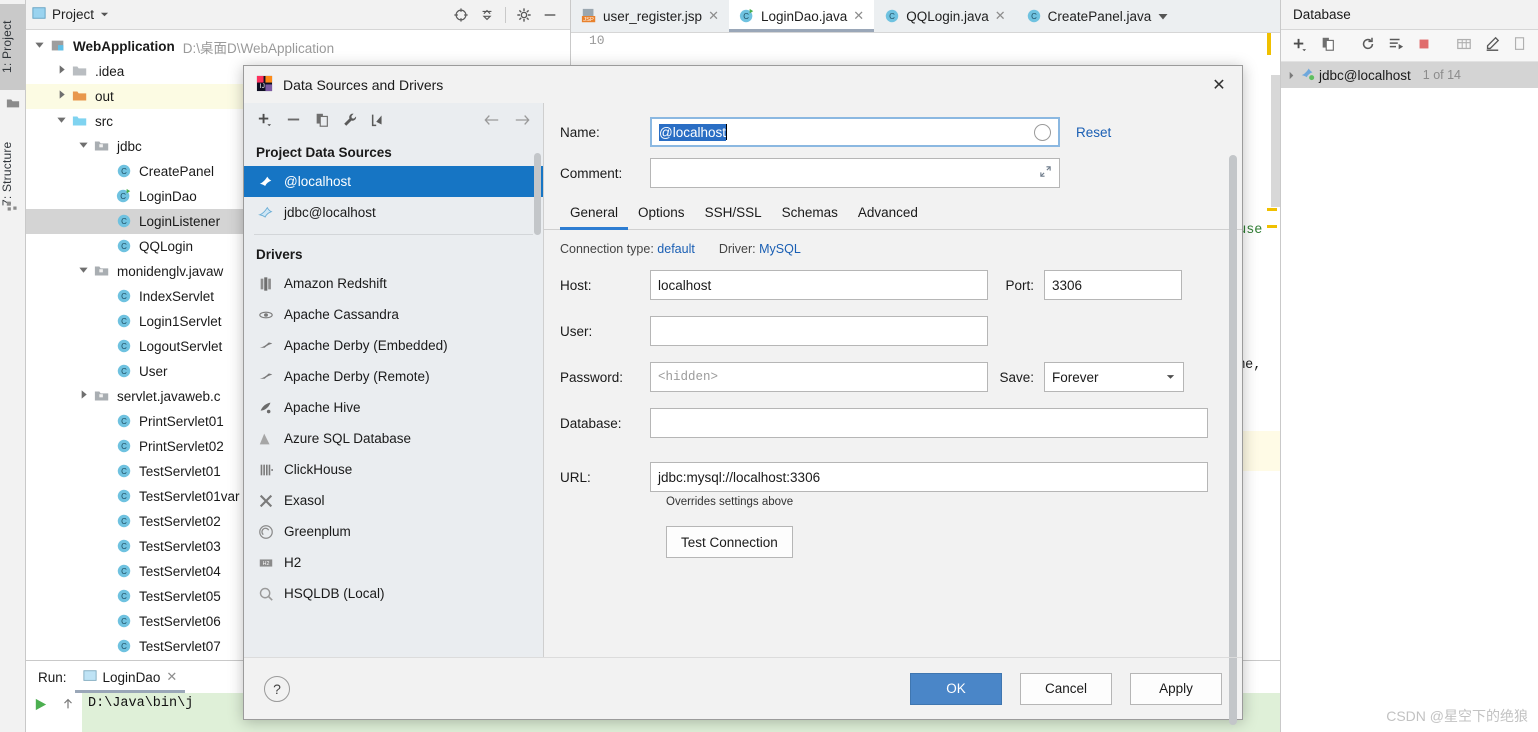 The width and height of the screenshot is (1538, 732). What do you see at coordinates (550, 15) in the screenshot?
I see `hide-panel-icon` at bounding box center [550, 15].